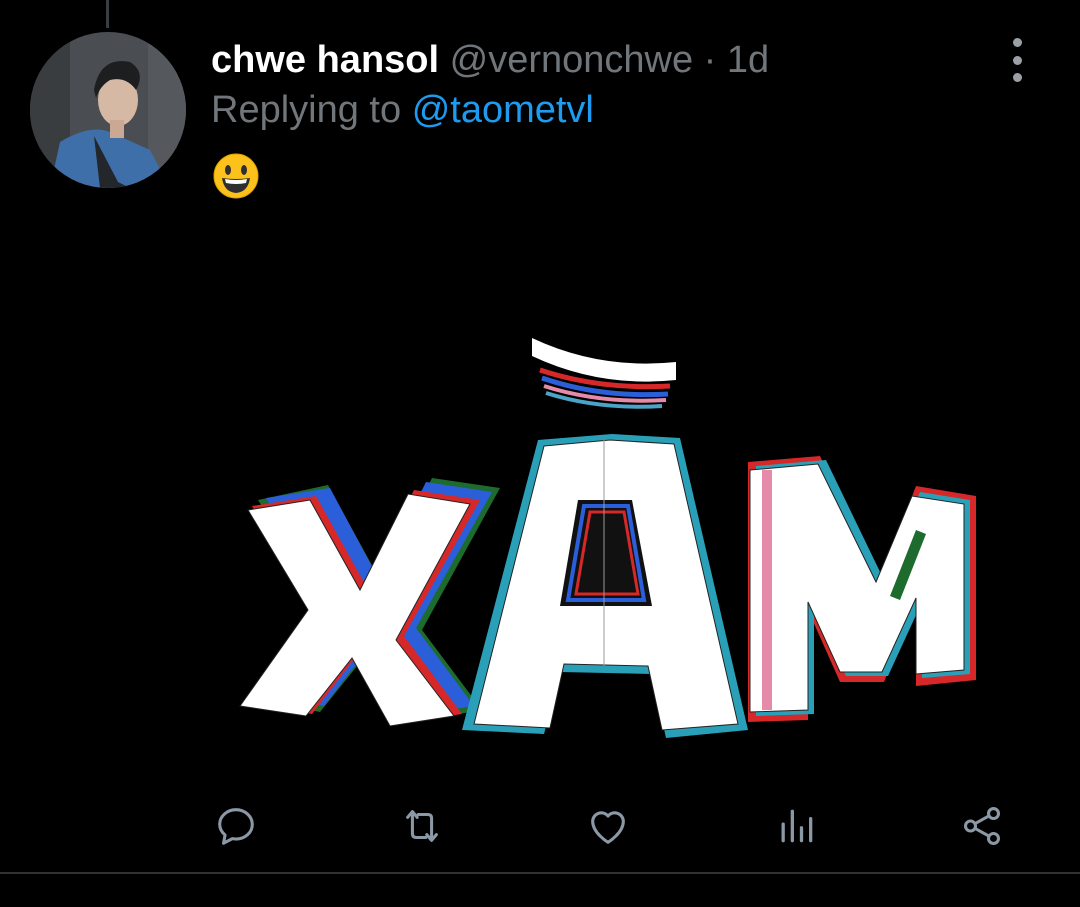 Image resolution: width=1080 pixels, height=907 pixels. I want to click on user-handle: @vernonchwe, so click(571, 60).